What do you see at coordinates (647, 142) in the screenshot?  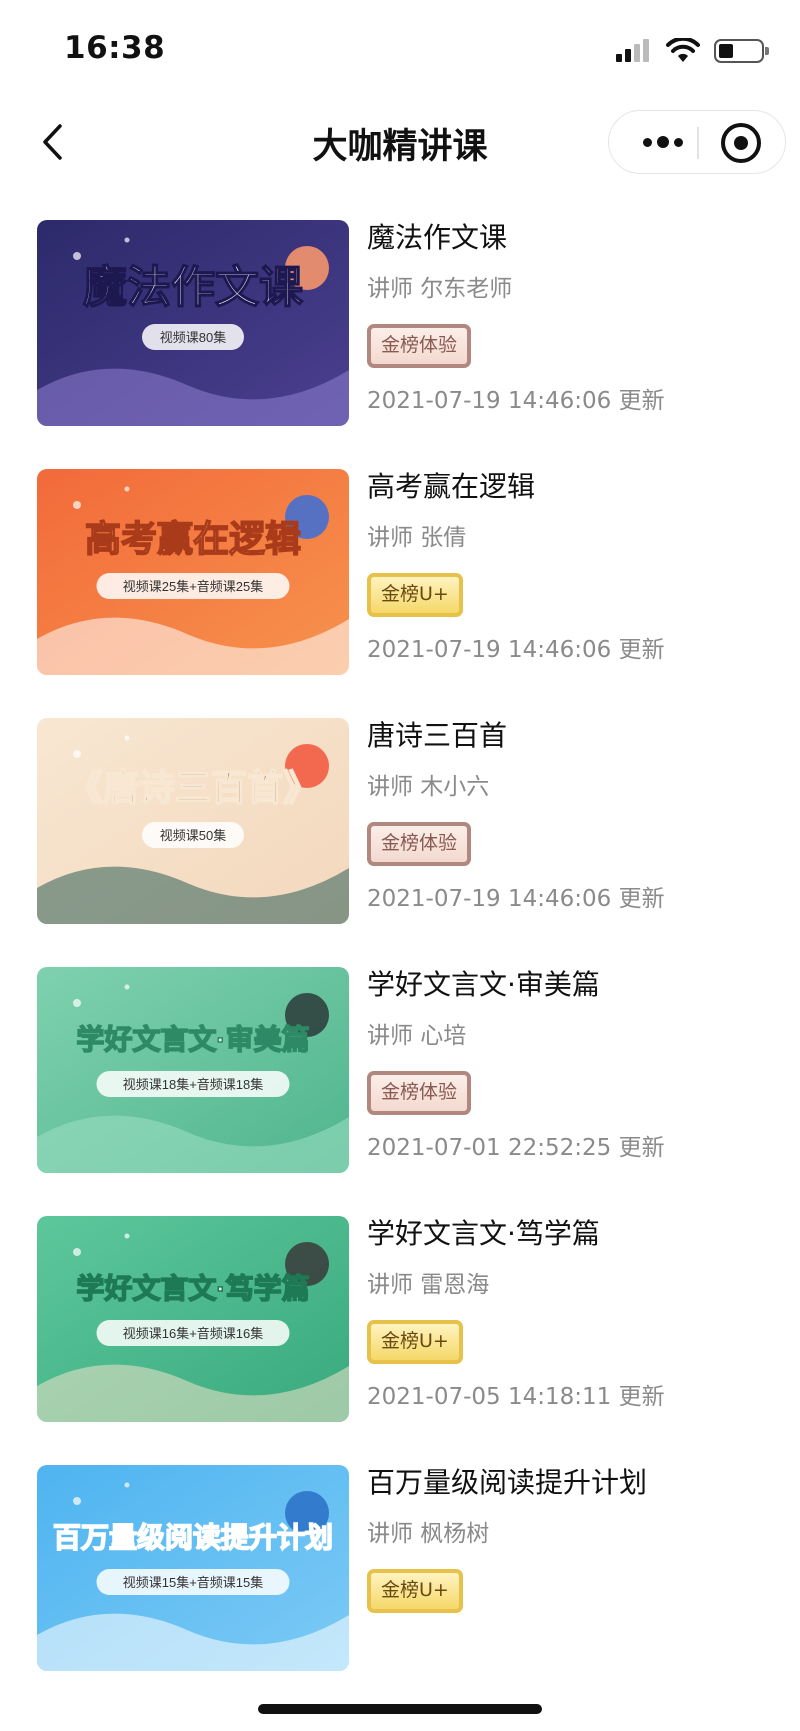 I see `more-dots-icon` at bounding box center [647, 142].